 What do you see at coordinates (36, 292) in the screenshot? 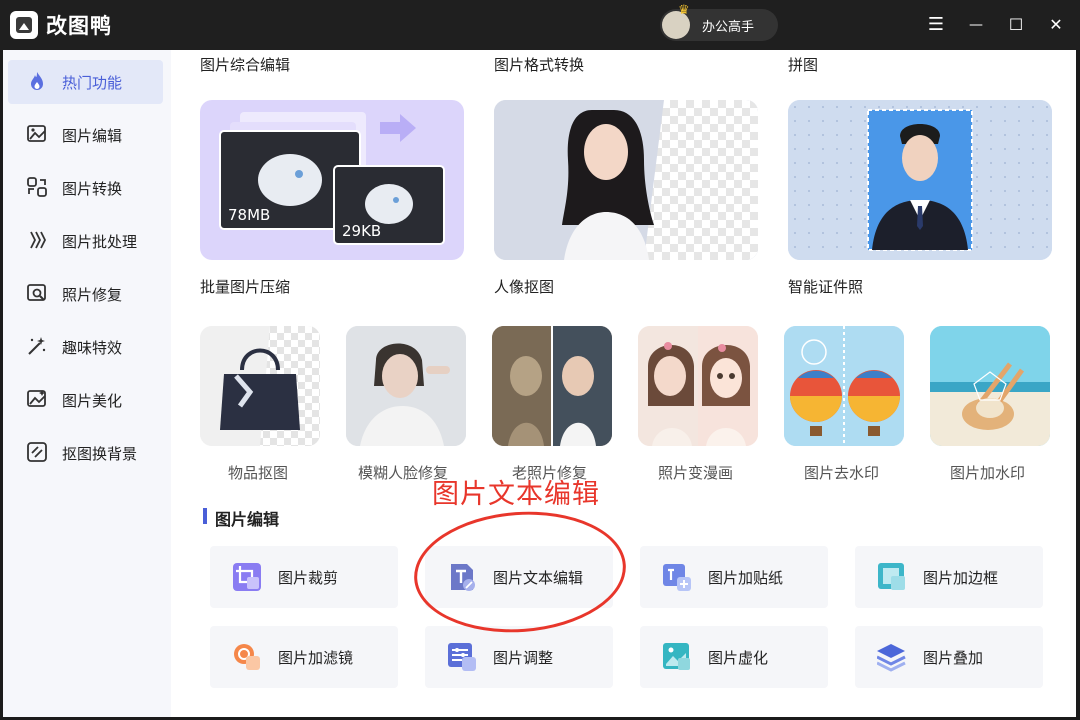
I see `repair-icon` at bounding box center [36, 292].